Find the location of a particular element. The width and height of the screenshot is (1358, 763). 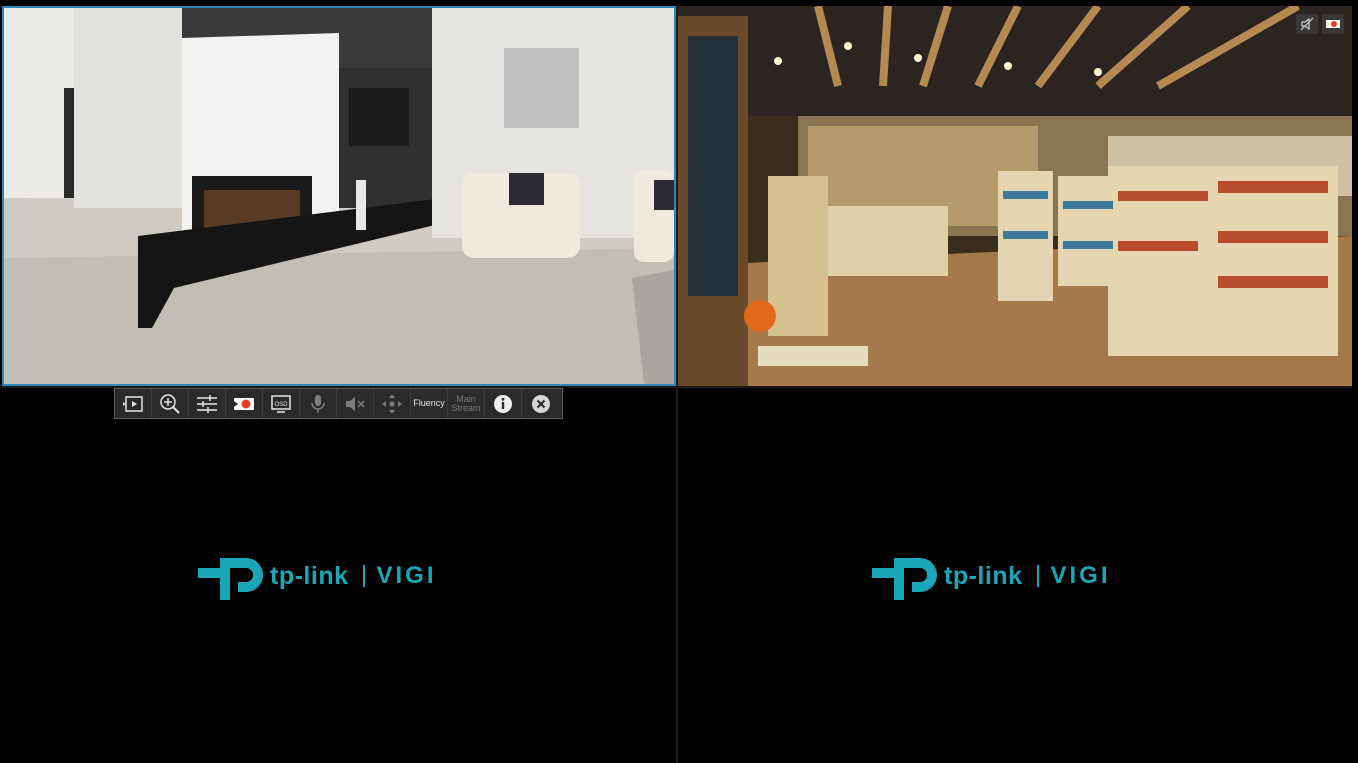

mute-icon is located at coordinates (355, 403).